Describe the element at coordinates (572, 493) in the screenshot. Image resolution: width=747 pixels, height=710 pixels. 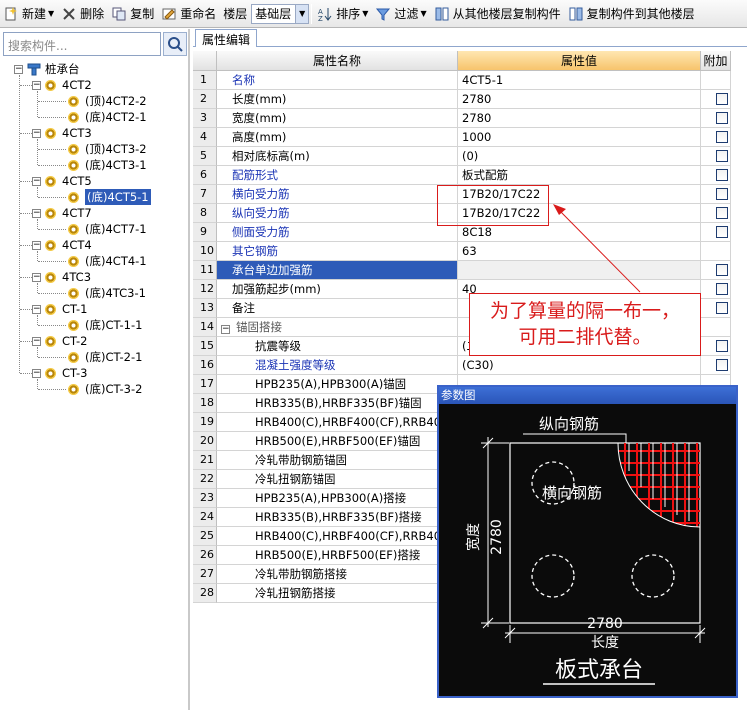
I see `label-transverse: 横向钢筋` at that location.